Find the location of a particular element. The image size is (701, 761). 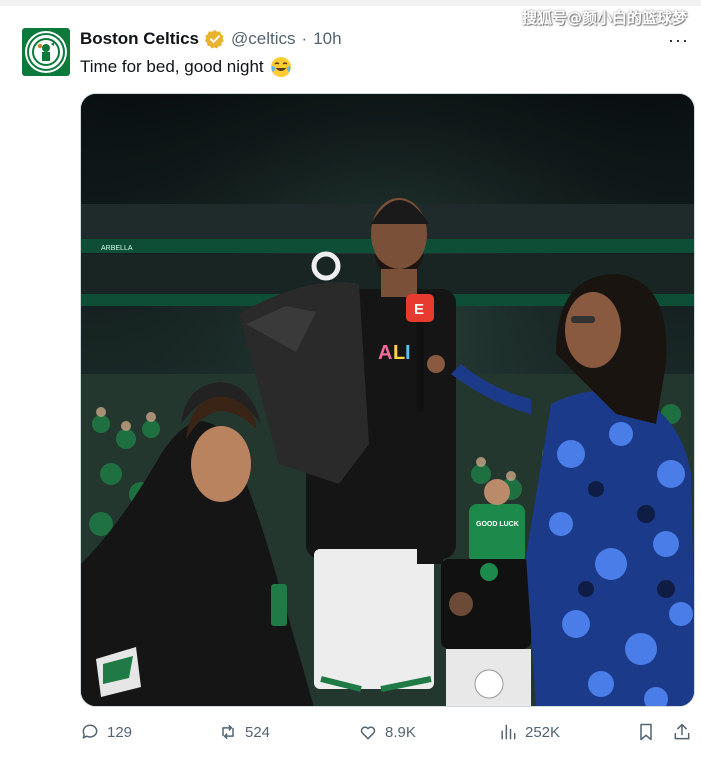

watermark: 搜狐号@颜小白的篮球梦 is located at coordinates (604, 18).